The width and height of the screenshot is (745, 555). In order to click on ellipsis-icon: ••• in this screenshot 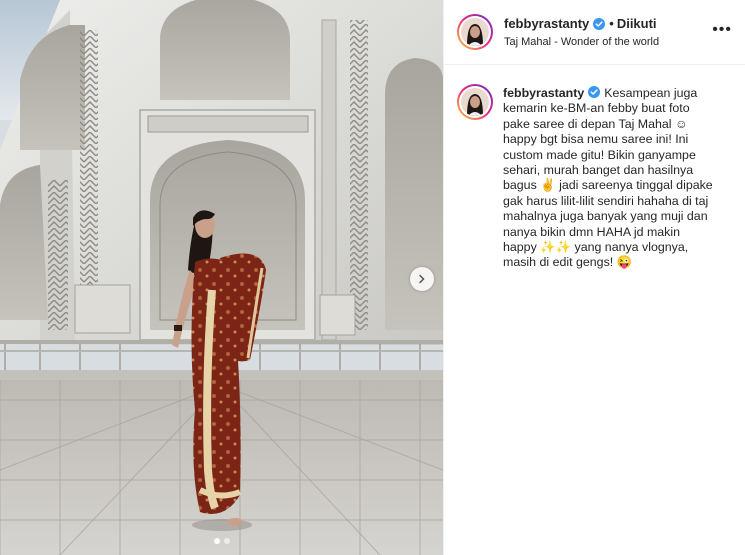, I will do `click(722, 29)`.